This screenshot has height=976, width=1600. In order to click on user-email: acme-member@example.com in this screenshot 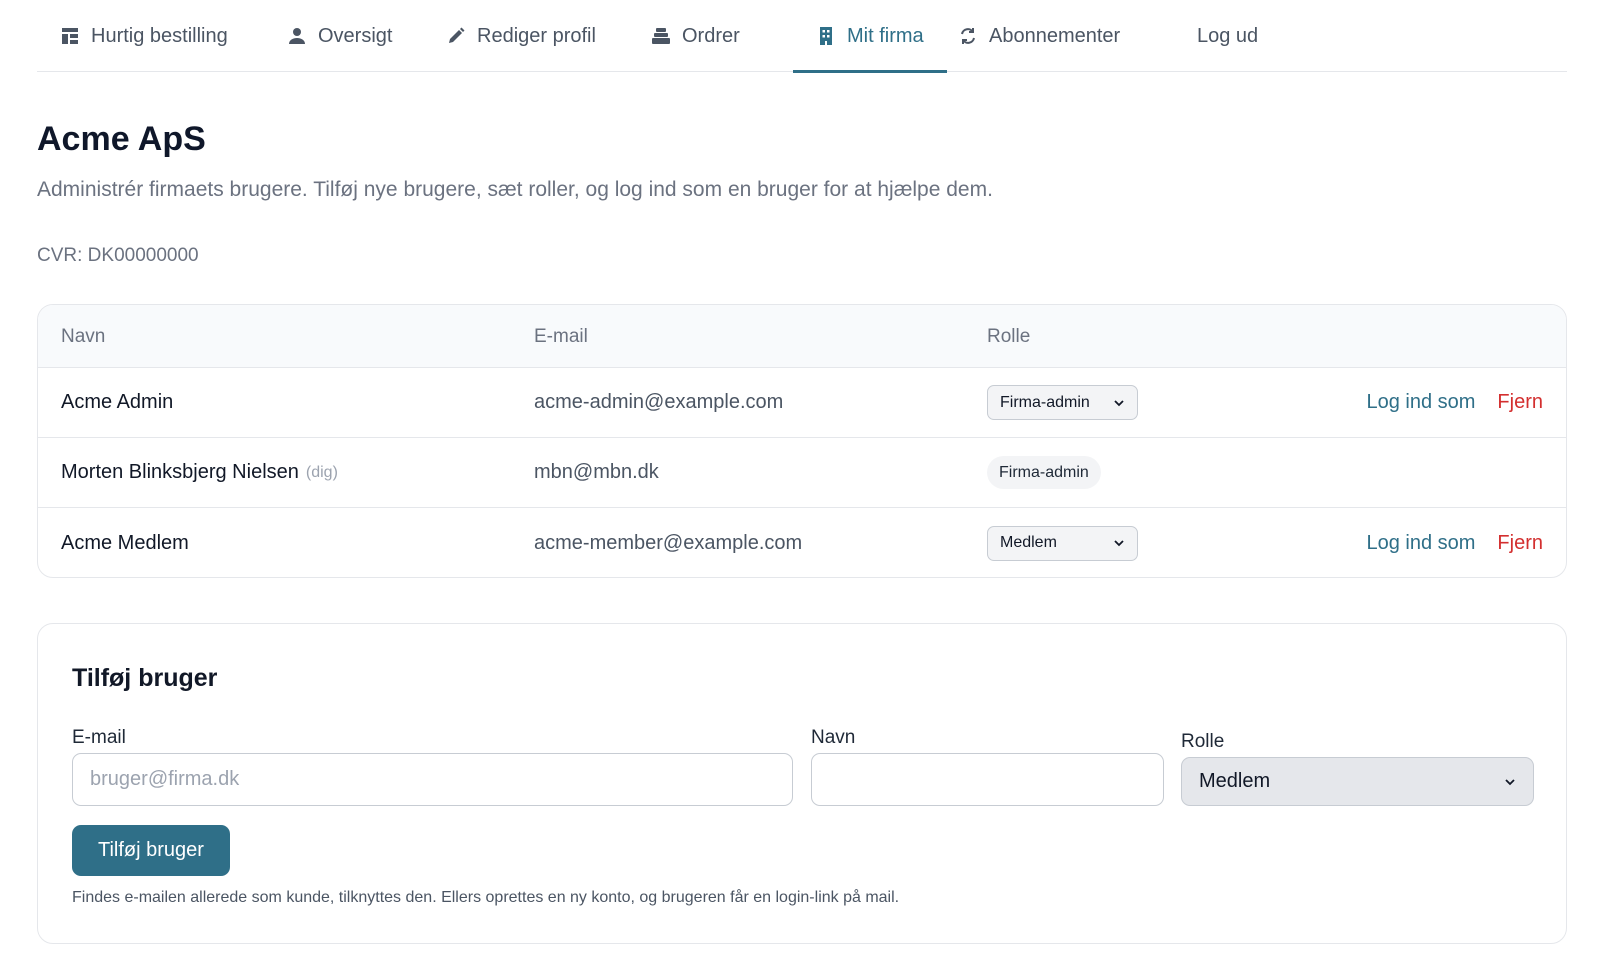, I will do `click(668, 542)`.